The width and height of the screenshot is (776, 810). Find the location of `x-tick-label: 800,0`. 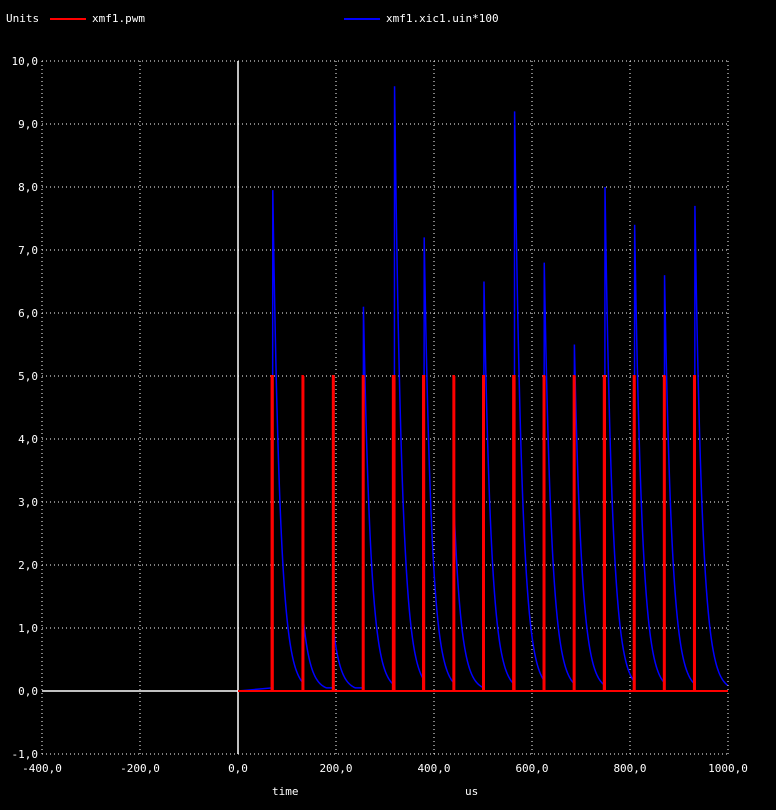

x-tick-label: 800,0 is located at coordinates (629, 768).